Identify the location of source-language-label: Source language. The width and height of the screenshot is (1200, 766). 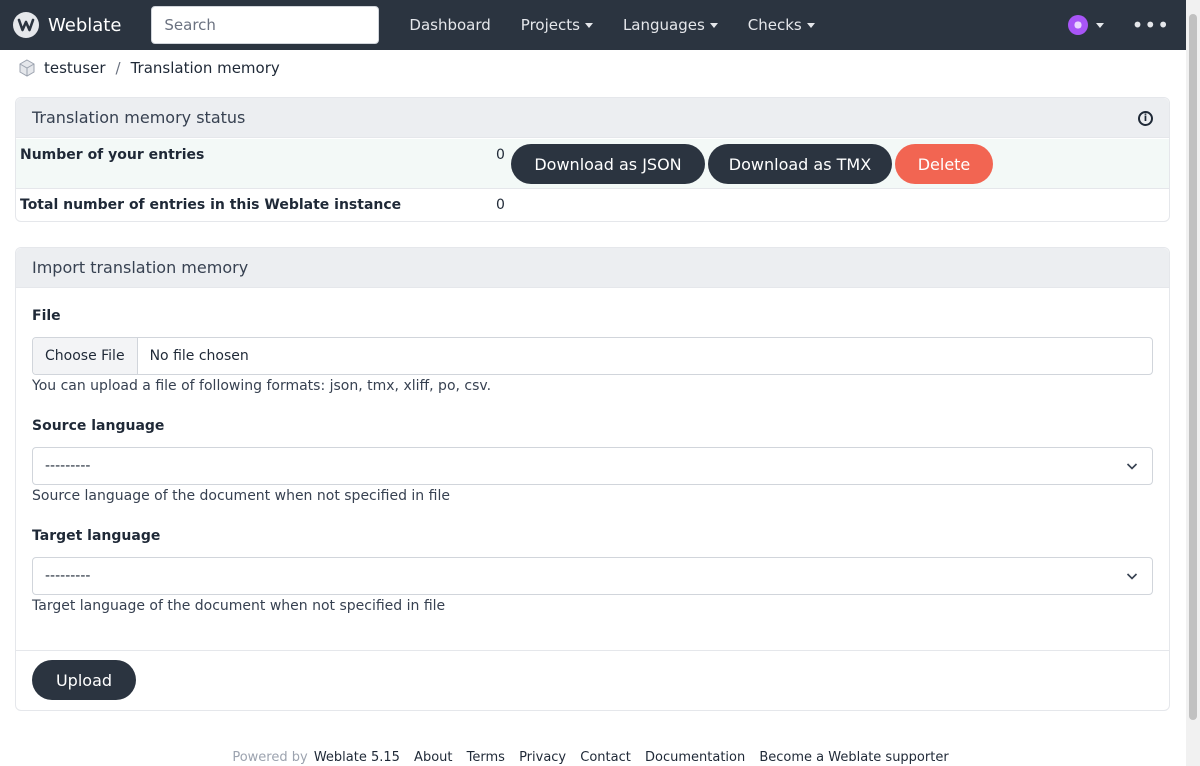
(98, 426).